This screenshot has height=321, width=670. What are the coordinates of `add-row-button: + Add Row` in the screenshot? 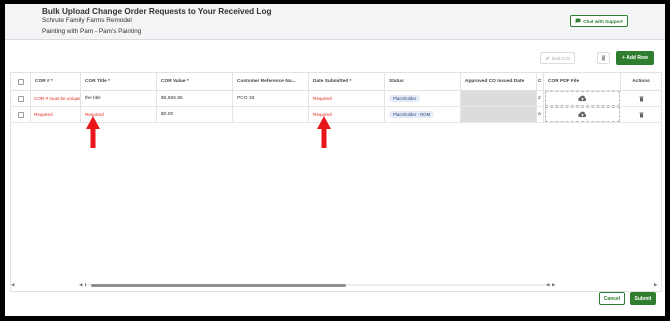 It's located at (635, 58).